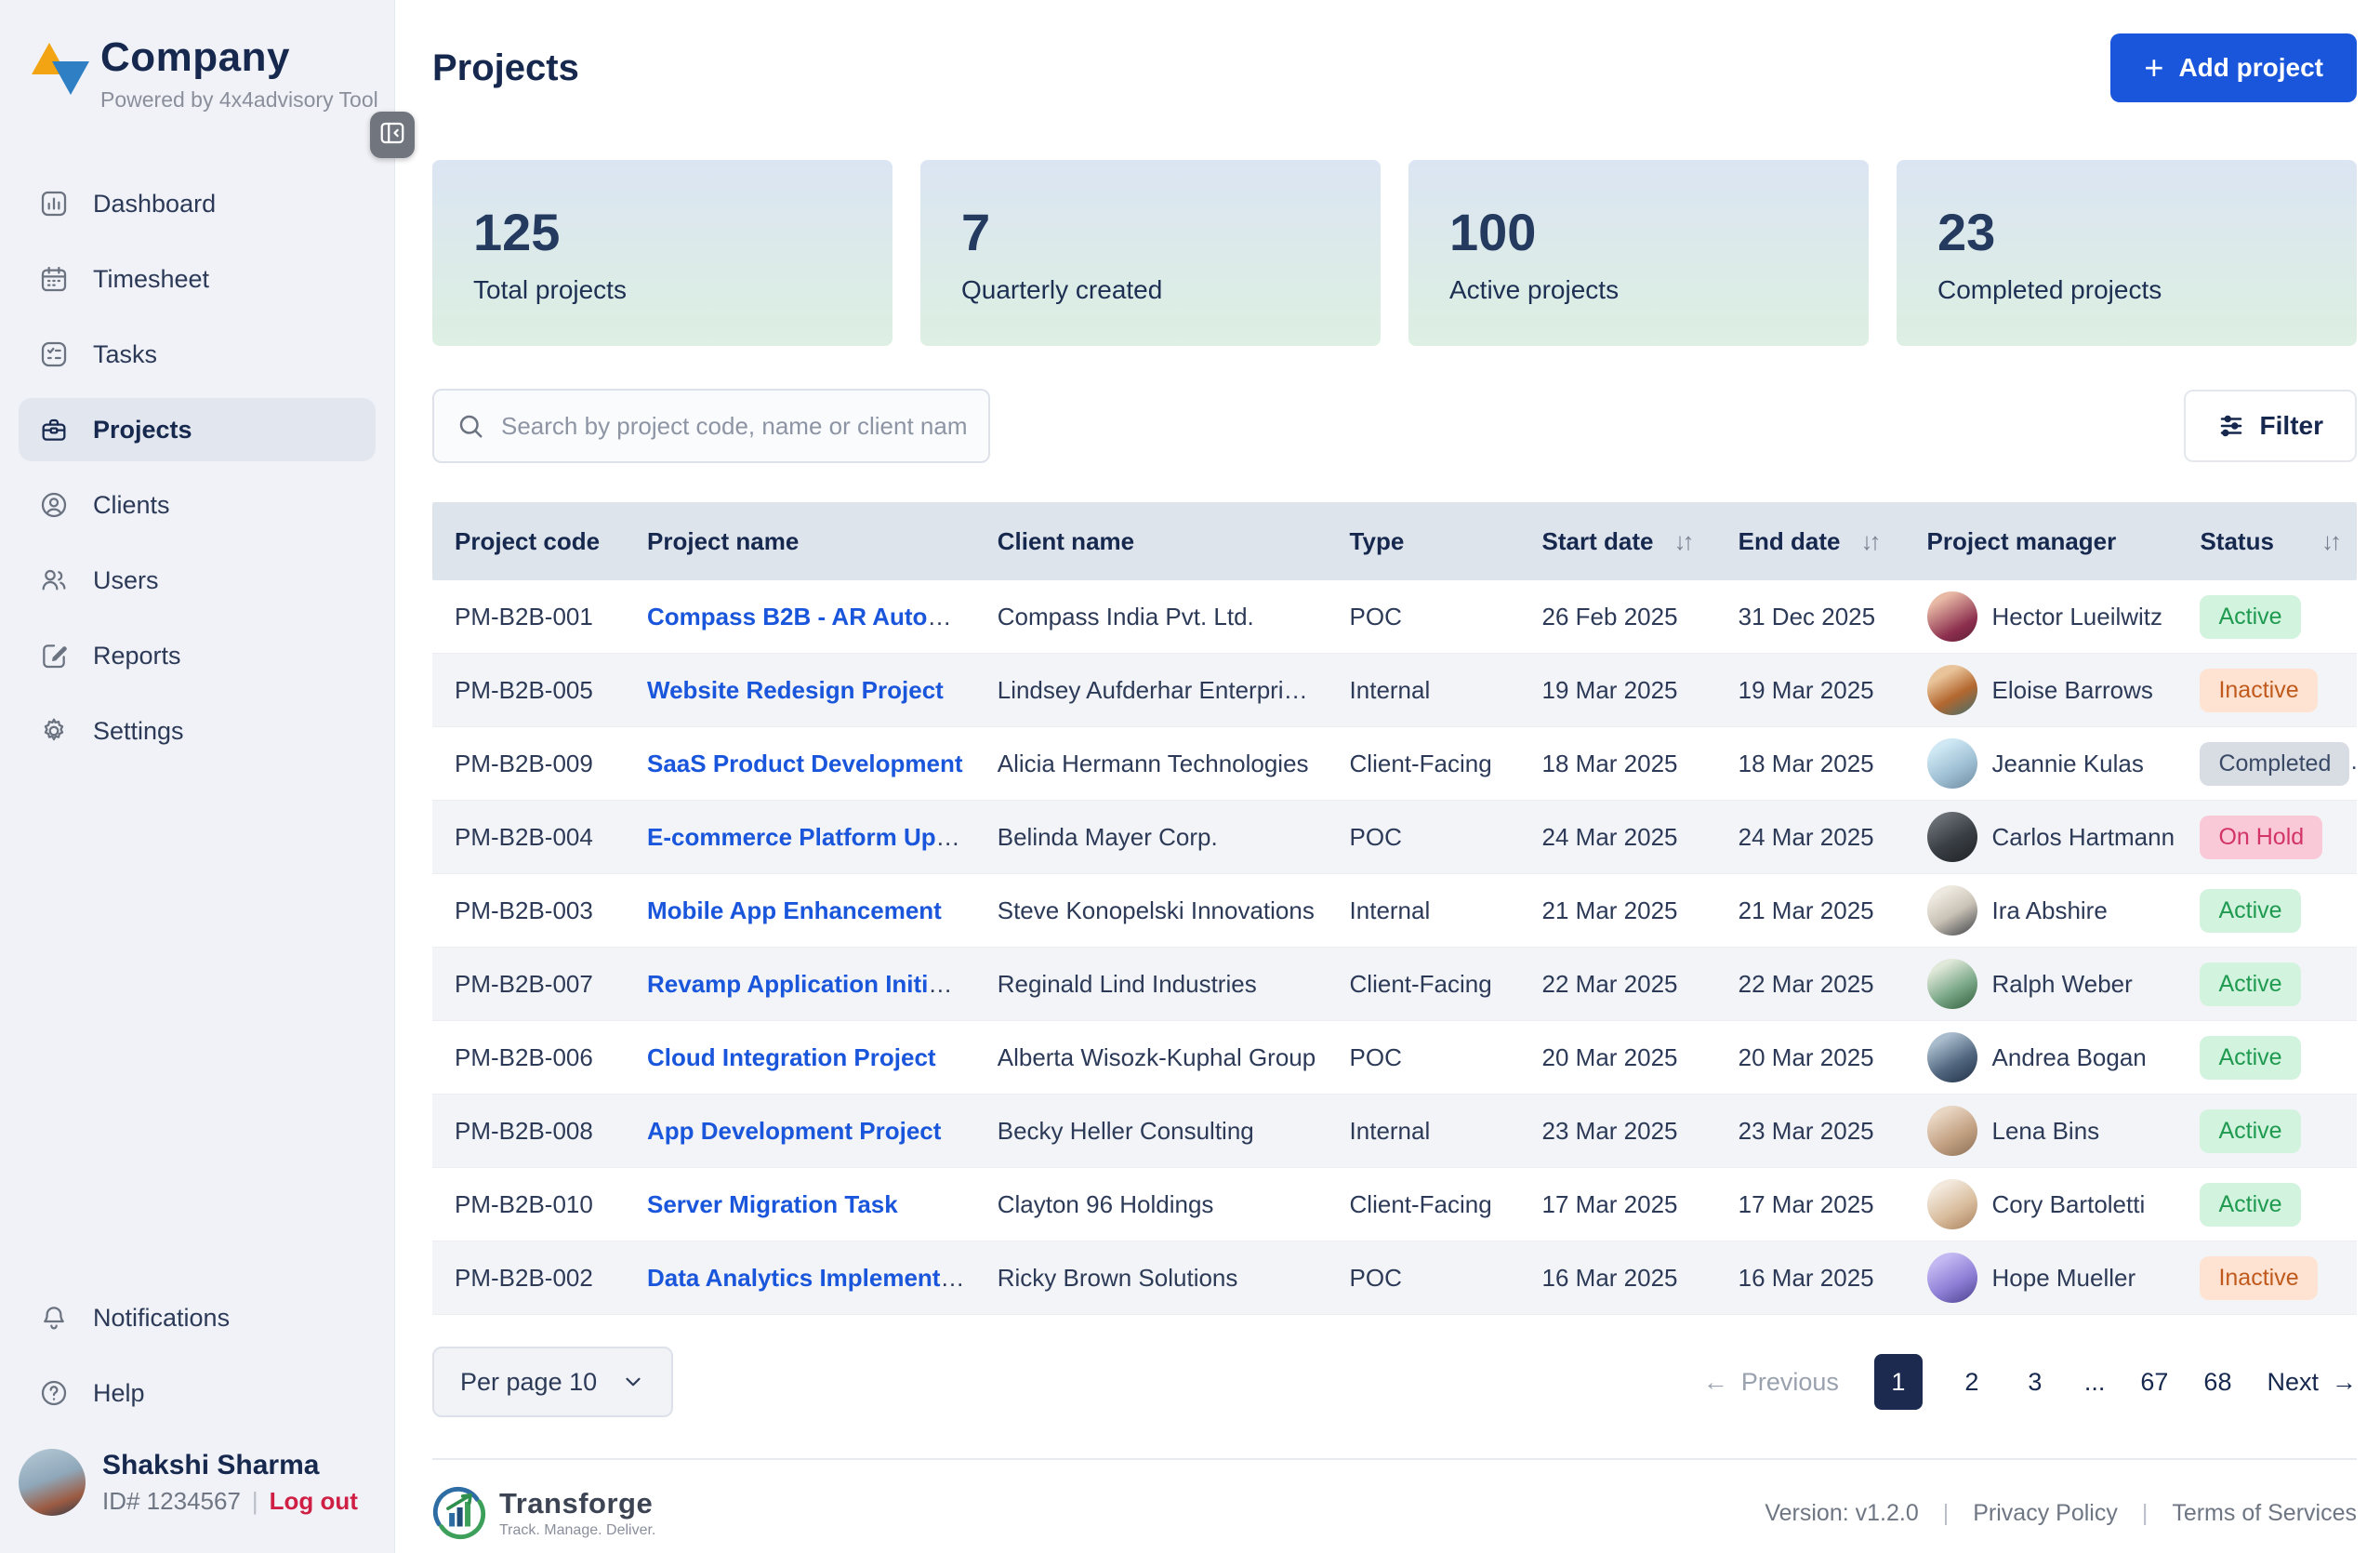  Describe the element at coordinates (524, 910) in the screenshot. I see `cell-project-code: PM-B2B-003` at that location.